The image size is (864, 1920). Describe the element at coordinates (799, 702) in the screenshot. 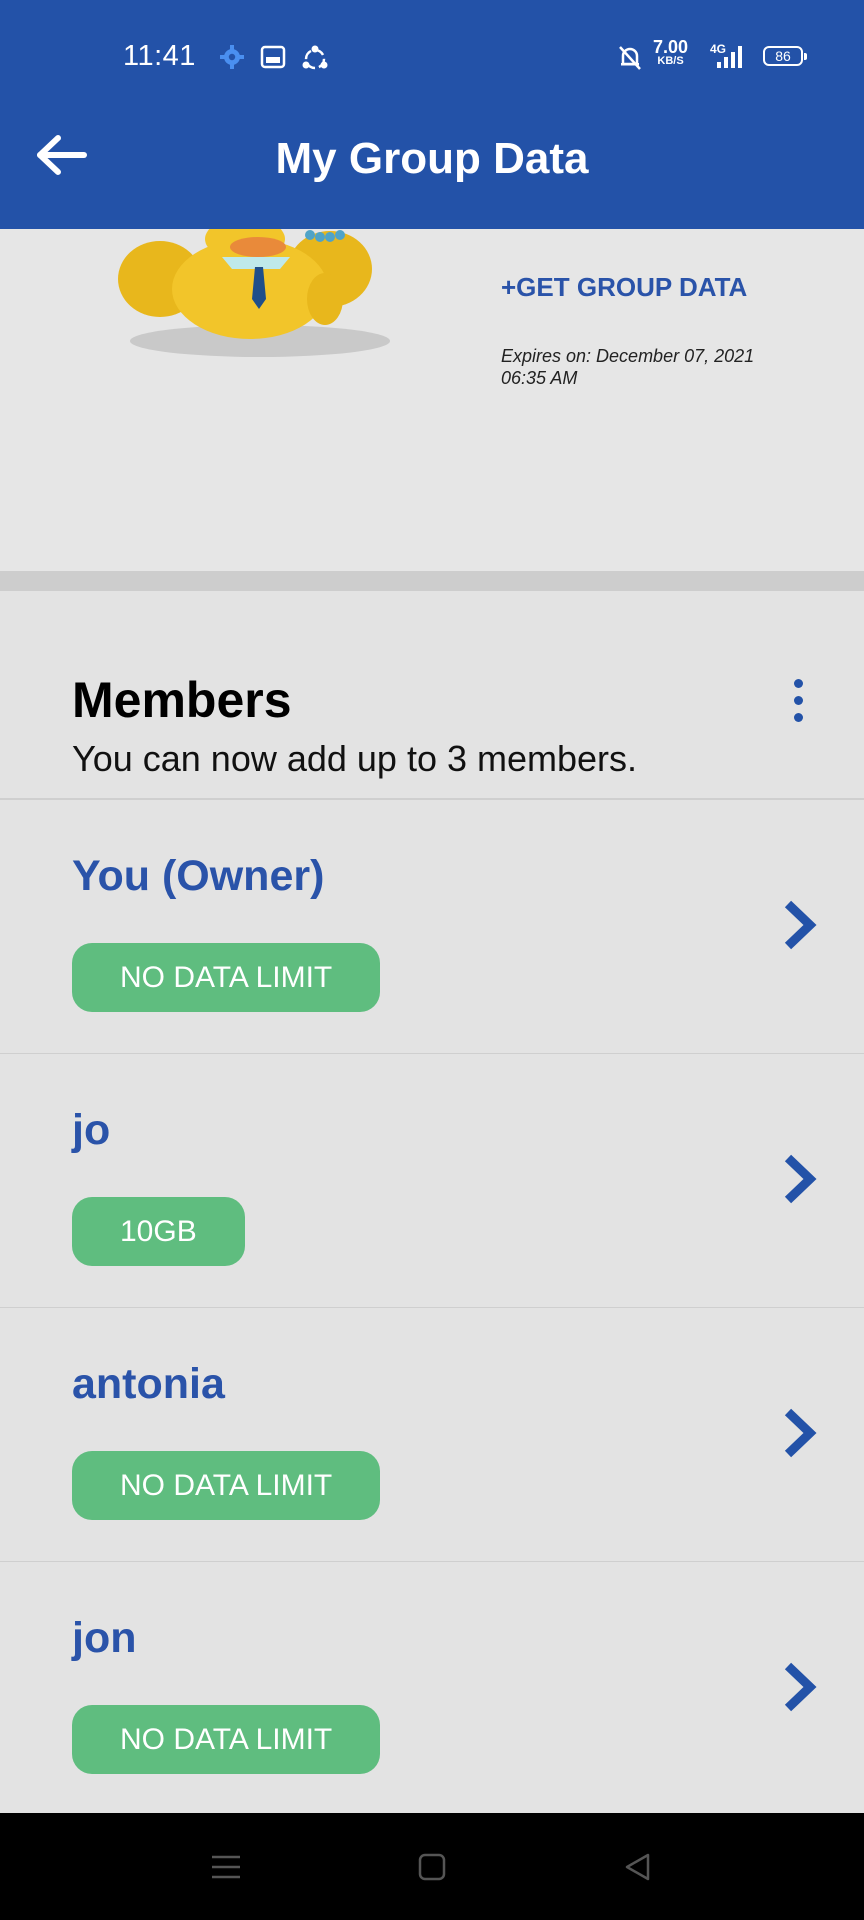

I see `more-options-button` at that location.